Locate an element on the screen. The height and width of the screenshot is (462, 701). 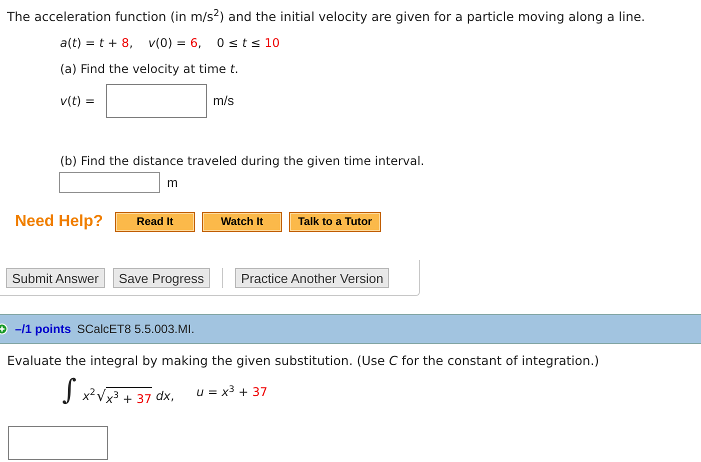
action-button: Practice Another Version is located at coordinates (312, 278).